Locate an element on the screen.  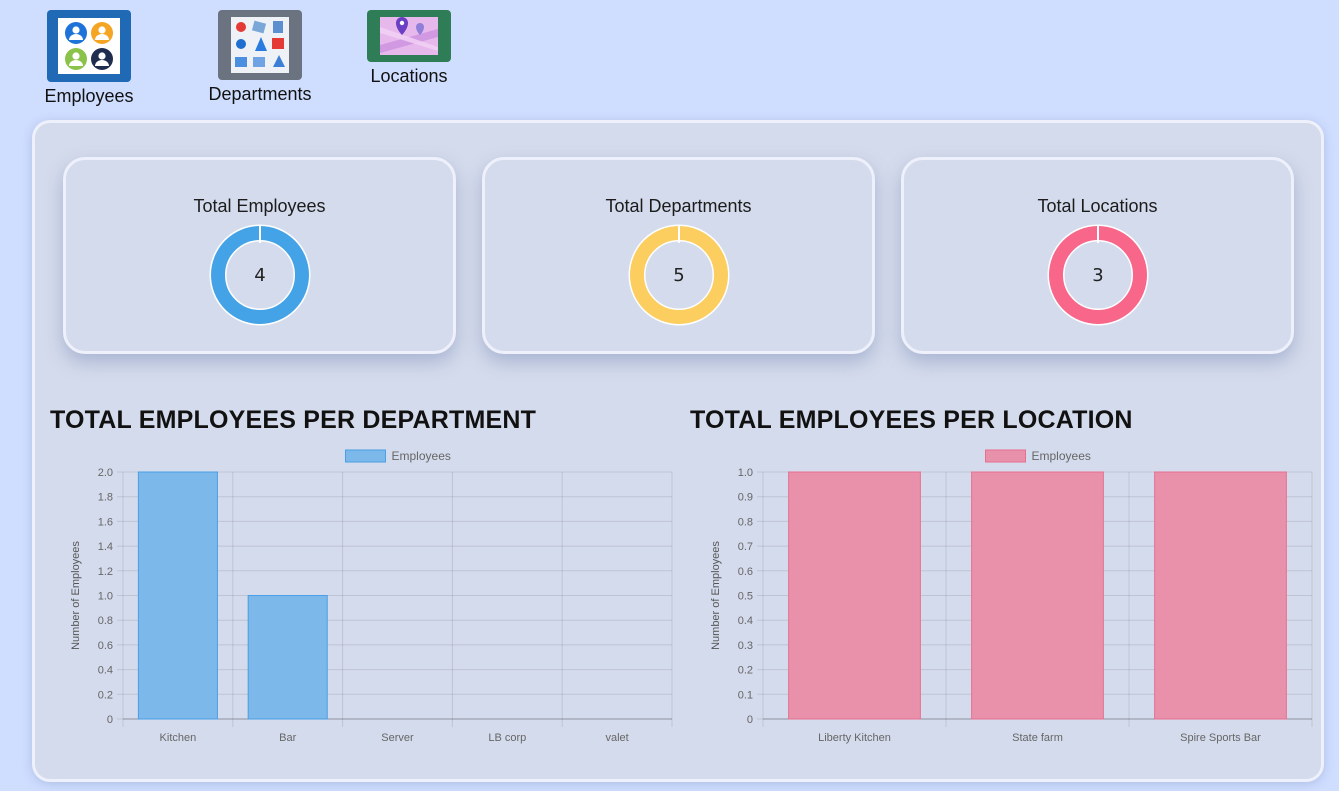
loc-ytick-label: 0.8 is located at coordinates (745, 522).